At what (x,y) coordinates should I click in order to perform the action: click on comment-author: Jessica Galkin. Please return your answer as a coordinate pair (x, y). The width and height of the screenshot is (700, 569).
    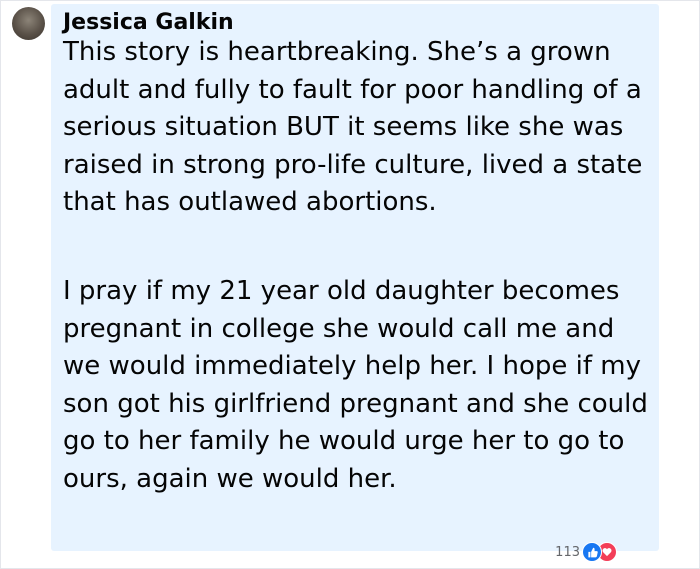
    Looking at the image, I should click on (148, 23).